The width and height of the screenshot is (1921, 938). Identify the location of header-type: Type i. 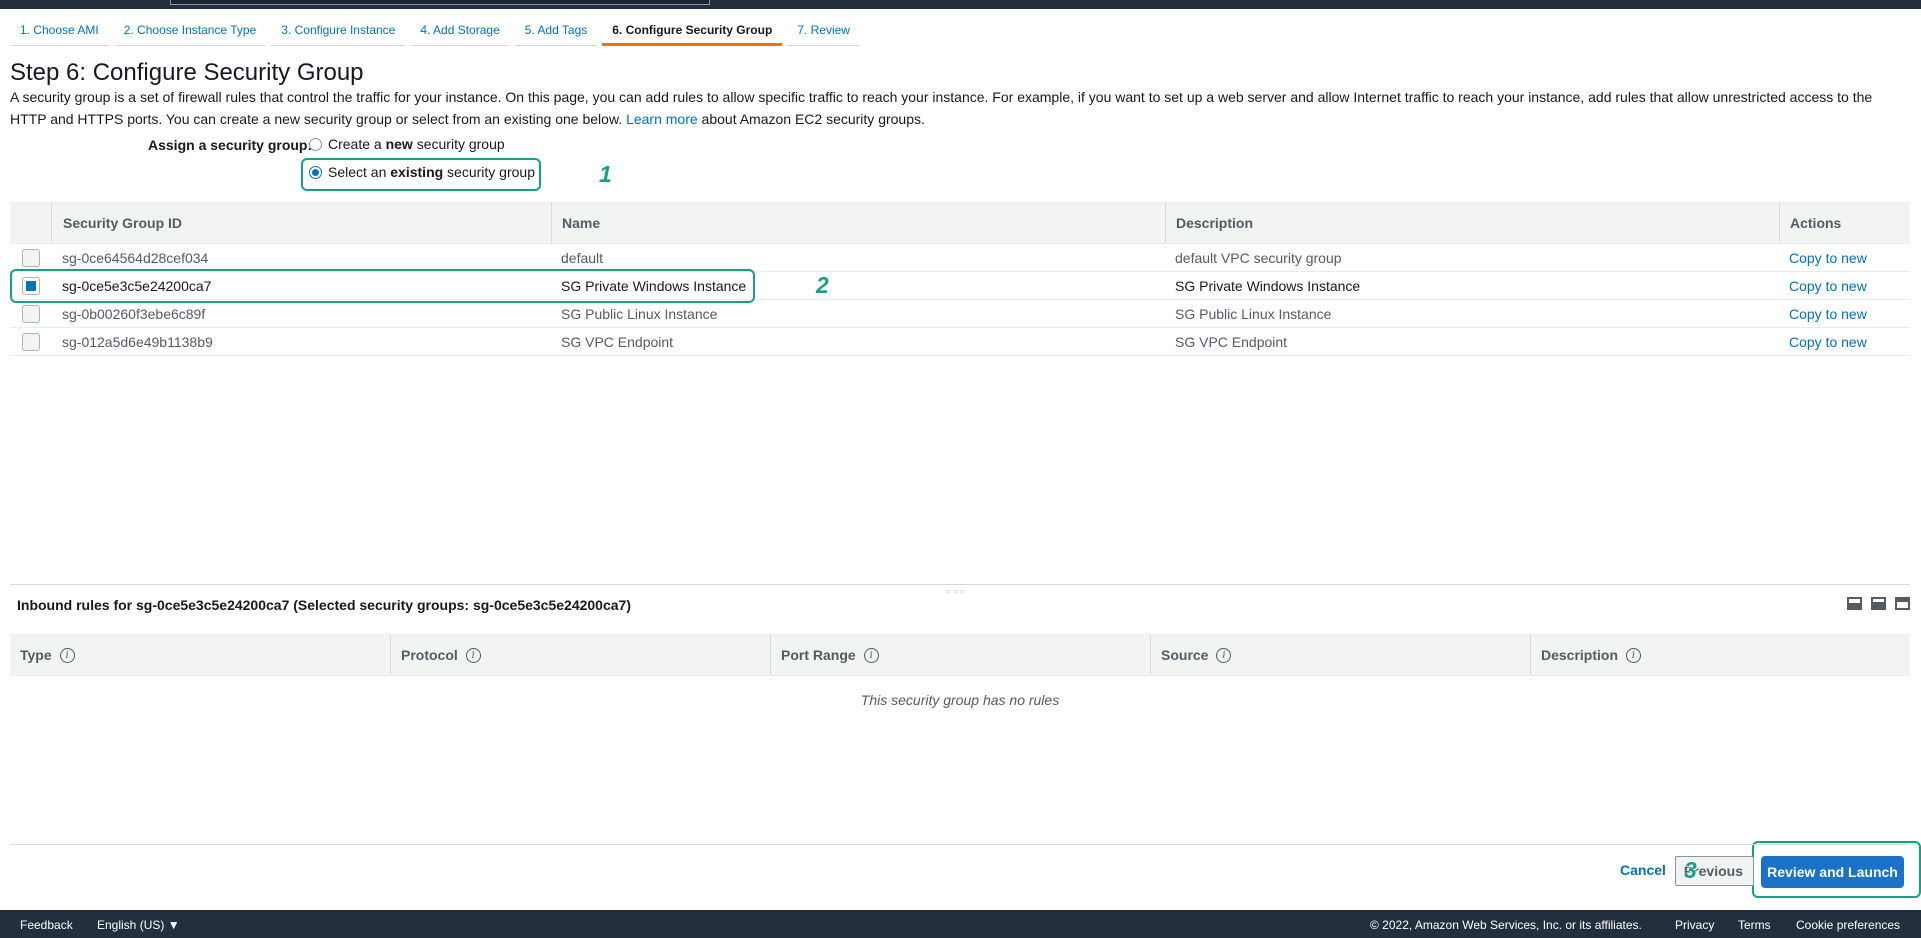
(200, 655).